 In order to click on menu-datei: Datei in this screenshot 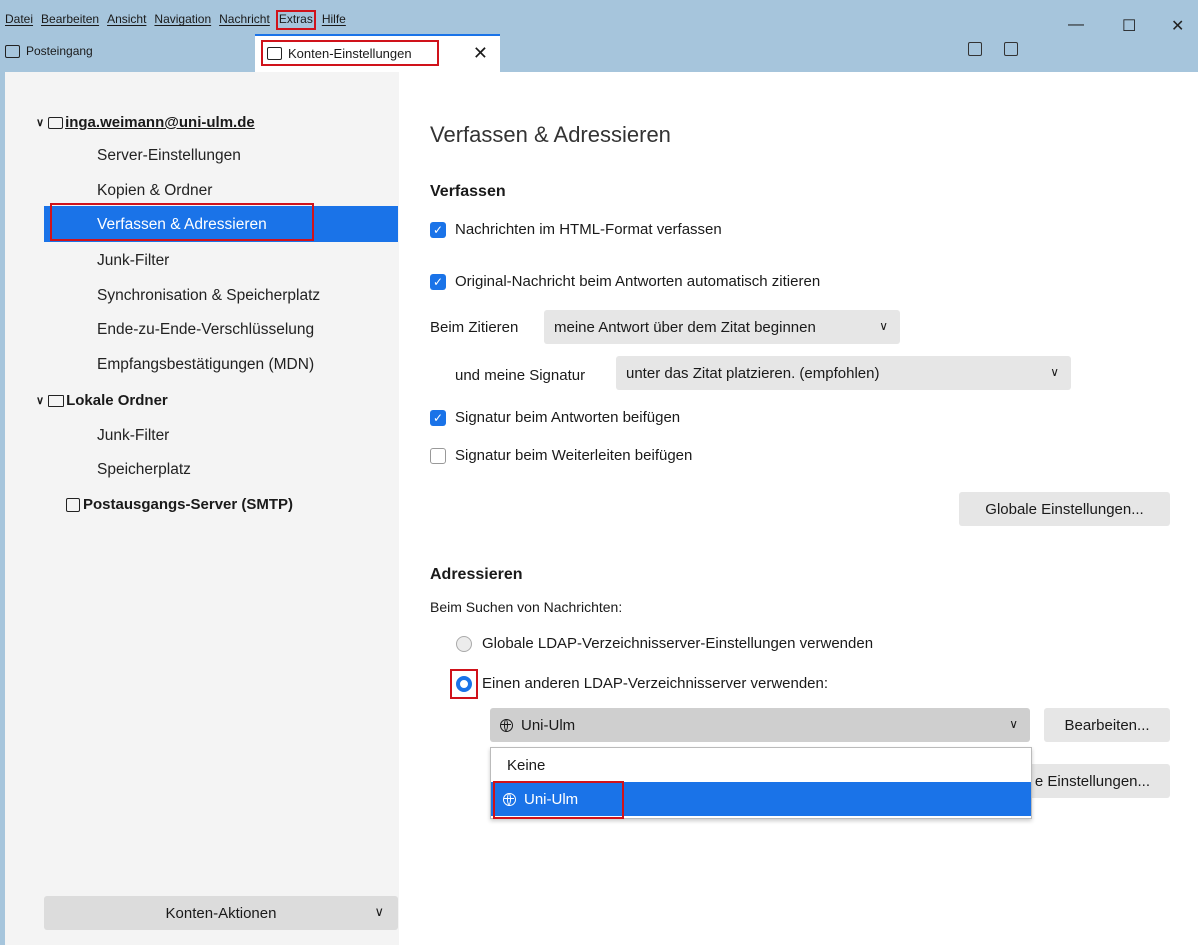, I will do `click(19, 20)`.